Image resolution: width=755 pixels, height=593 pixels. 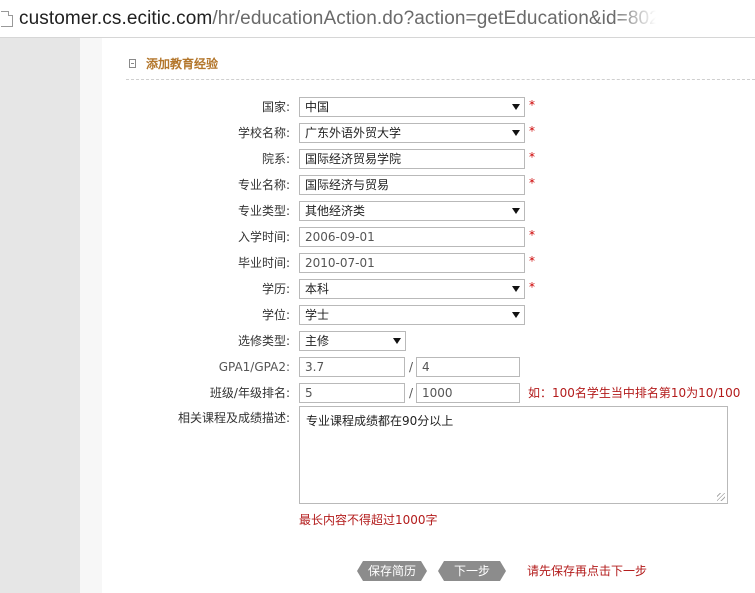 What do you see at coordinates (263, 237) in the screenshot?
I see `enroll-date-label: 入学时间:` at bounding box center [263, 237].